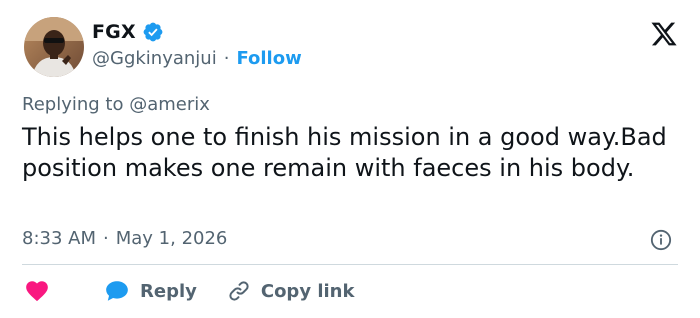  I want to click on author-name-row: FGX, so click(128, 32).